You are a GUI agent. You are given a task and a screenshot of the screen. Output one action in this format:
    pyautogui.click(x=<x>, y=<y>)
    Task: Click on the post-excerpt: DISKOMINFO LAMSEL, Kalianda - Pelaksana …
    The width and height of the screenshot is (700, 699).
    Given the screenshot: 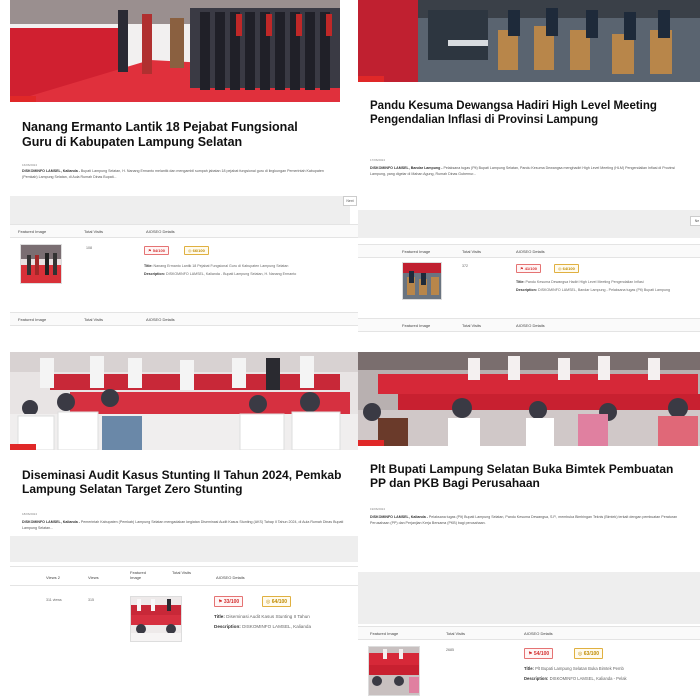 What is the action you would take?
    pyautogui.click(x=524, y=520)
    